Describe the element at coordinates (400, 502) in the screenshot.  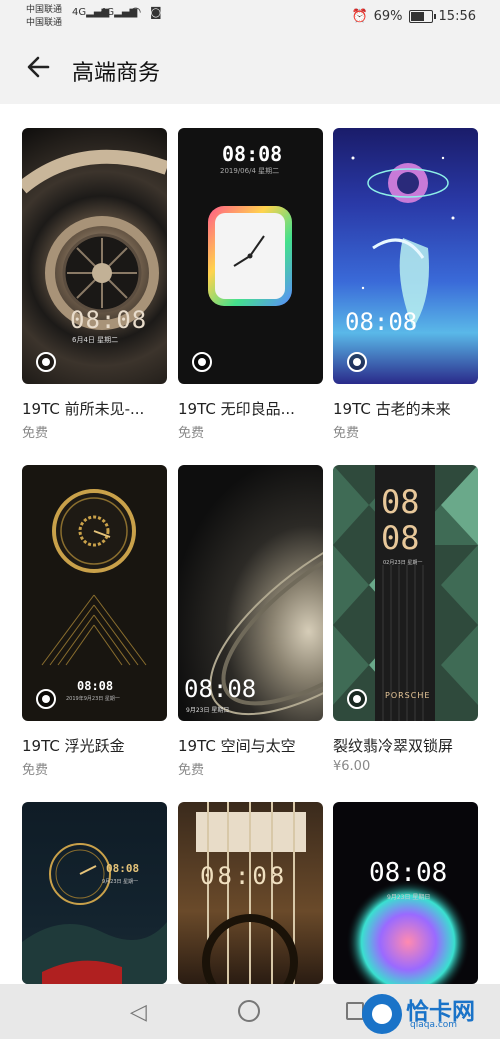
I see `theme-preview-clock: 08` at that location.